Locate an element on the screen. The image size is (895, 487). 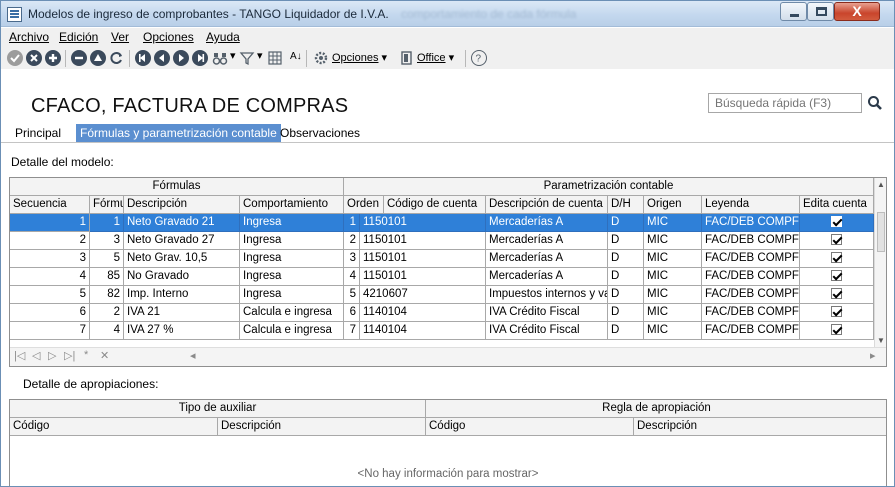
nav-last-icon: ▷| is located at coordinates (69, 355).